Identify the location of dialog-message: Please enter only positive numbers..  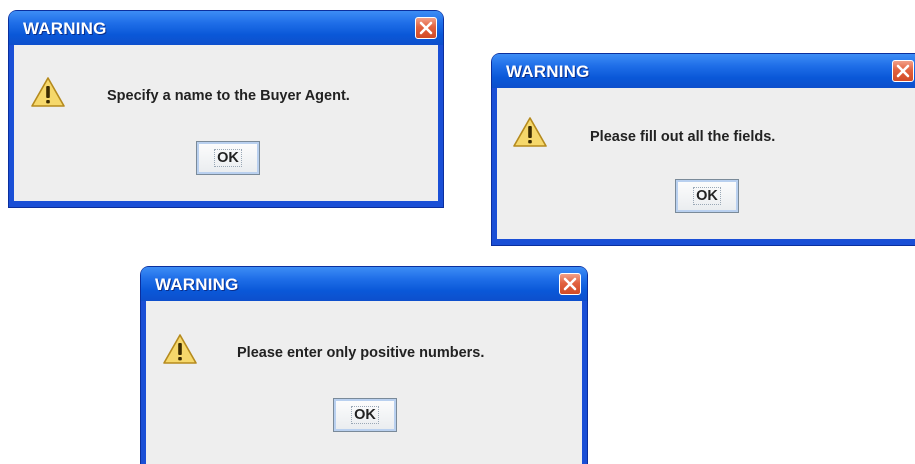
(361, 353).